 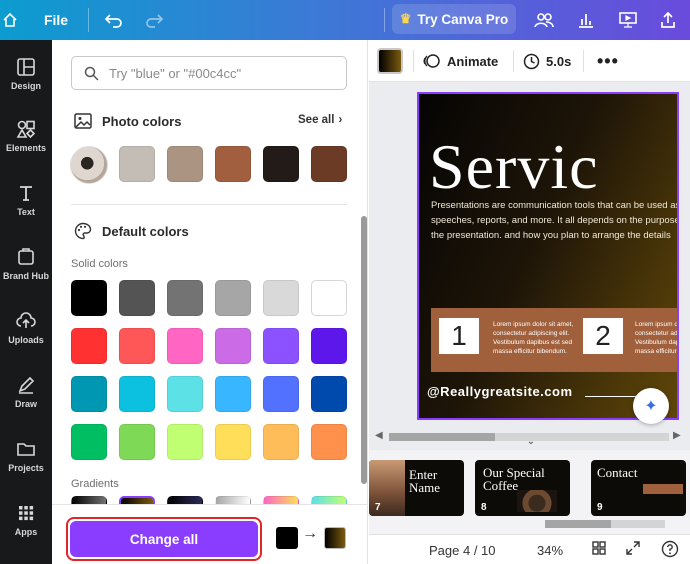 What do you see at coordinates (89, 165) in the screenshot?
I see `photo-thumbnail` at bounding box center [89, 165].